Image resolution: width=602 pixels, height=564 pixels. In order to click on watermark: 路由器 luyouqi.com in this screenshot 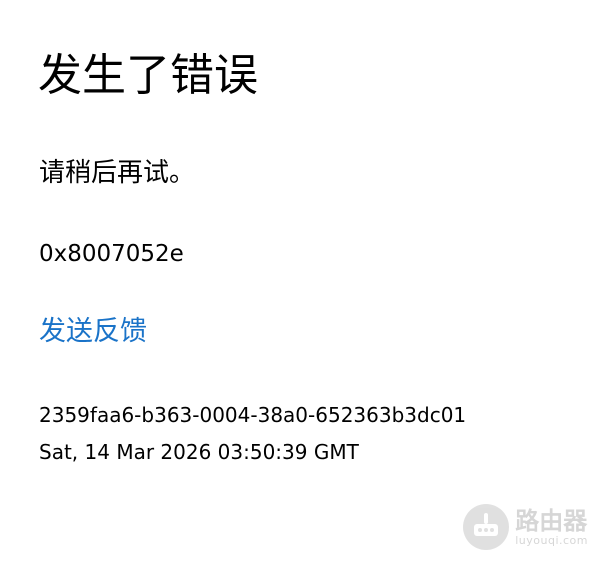, I will do `click(525, 527)`.